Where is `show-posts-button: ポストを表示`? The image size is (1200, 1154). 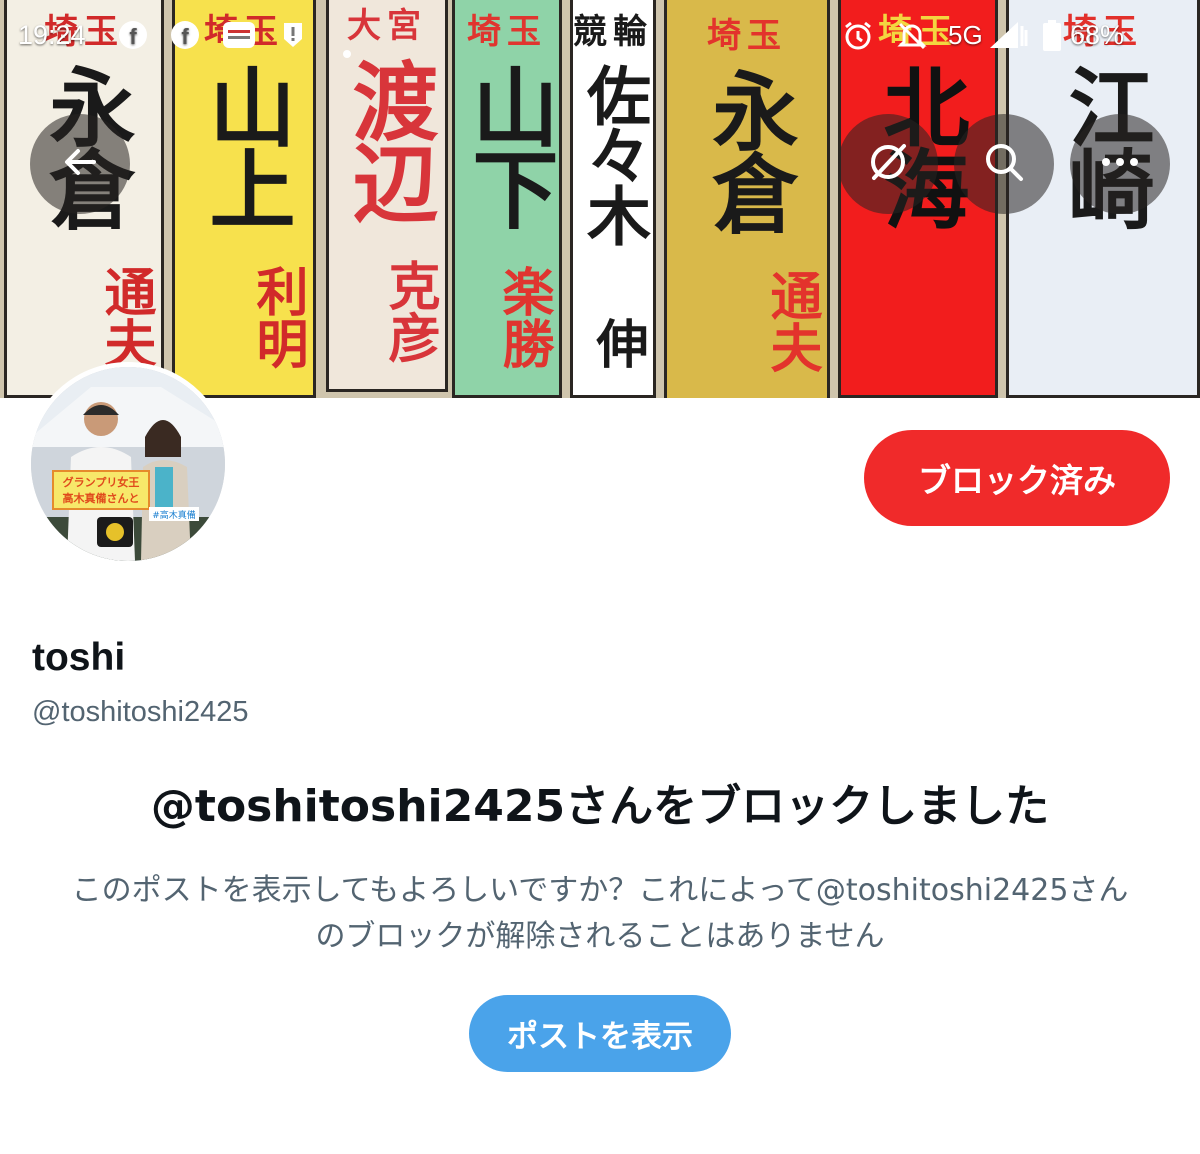
show-posts-button: ポストを表示 is located at coordinates (600, 1033).